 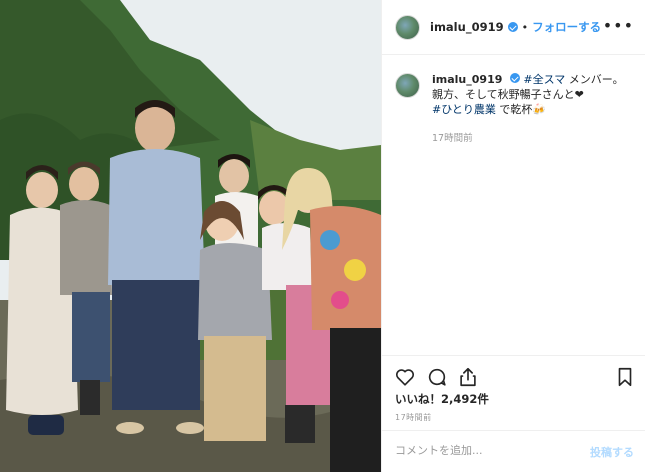 I want to click on caption-line-1: imalu_0919 #全スマ メンバー。, so click(x=528, y=79).